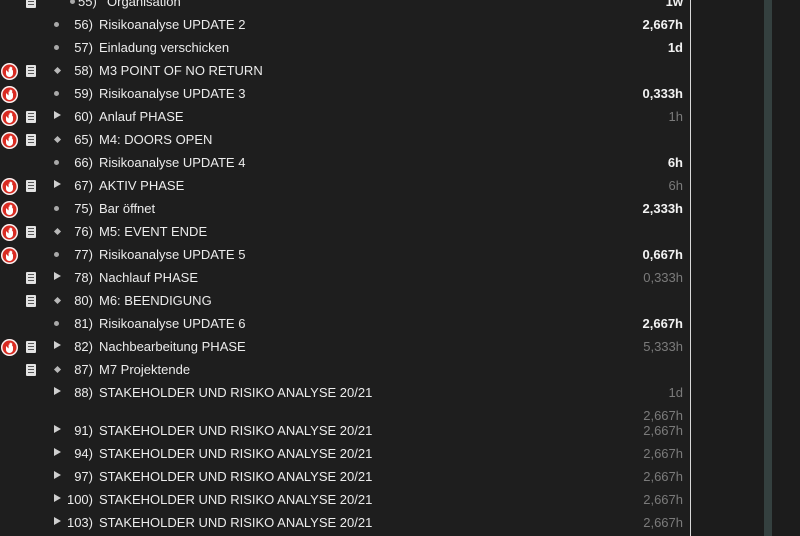  Describe the element at coordinates (148, 277) in the screenshot. I see `row-label: Nachlauf PHASE` at that location.